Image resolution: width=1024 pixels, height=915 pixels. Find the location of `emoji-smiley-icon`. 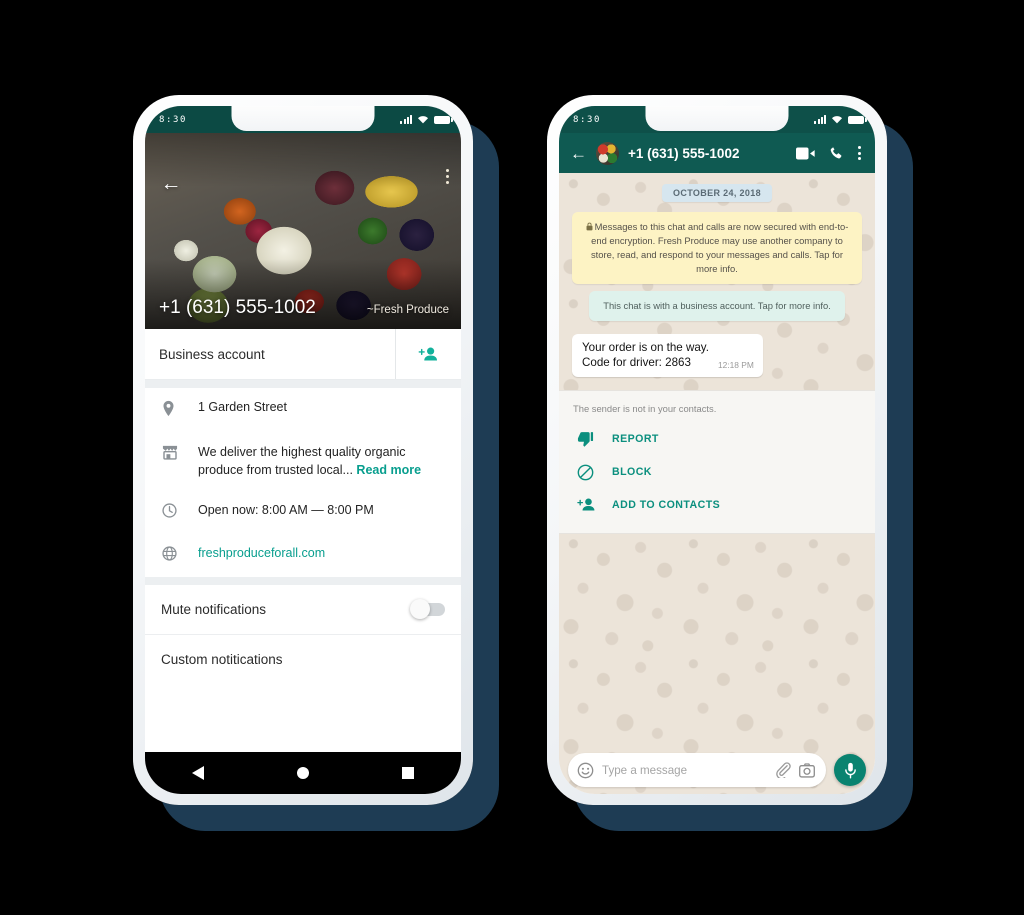

emoji-smiley-icon is located at coordinates (585, 770).